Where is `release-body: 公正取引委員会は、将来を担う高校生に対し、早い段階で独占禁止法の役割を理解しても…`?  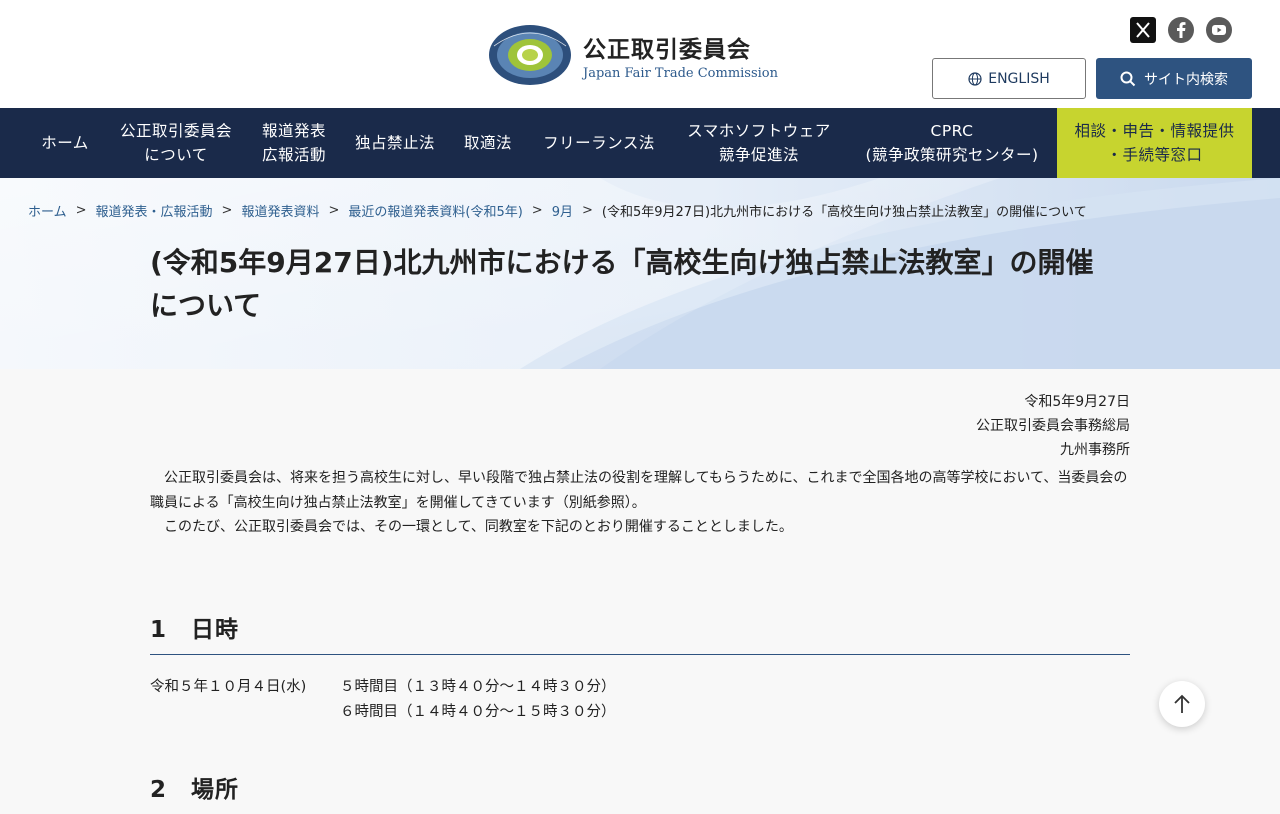 release-body: 公正取引委員会は、将来を担う高校生に対し、早い段階で独占禁止法の役割を理解しても… is located at coordinates (640, 503).